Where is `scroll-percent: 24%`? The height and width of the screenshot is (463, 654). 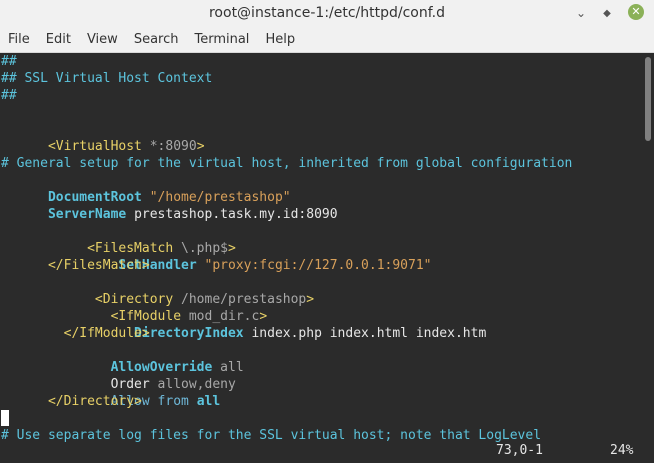 scroll-percent: 24% is located at coordinates (622, 450).